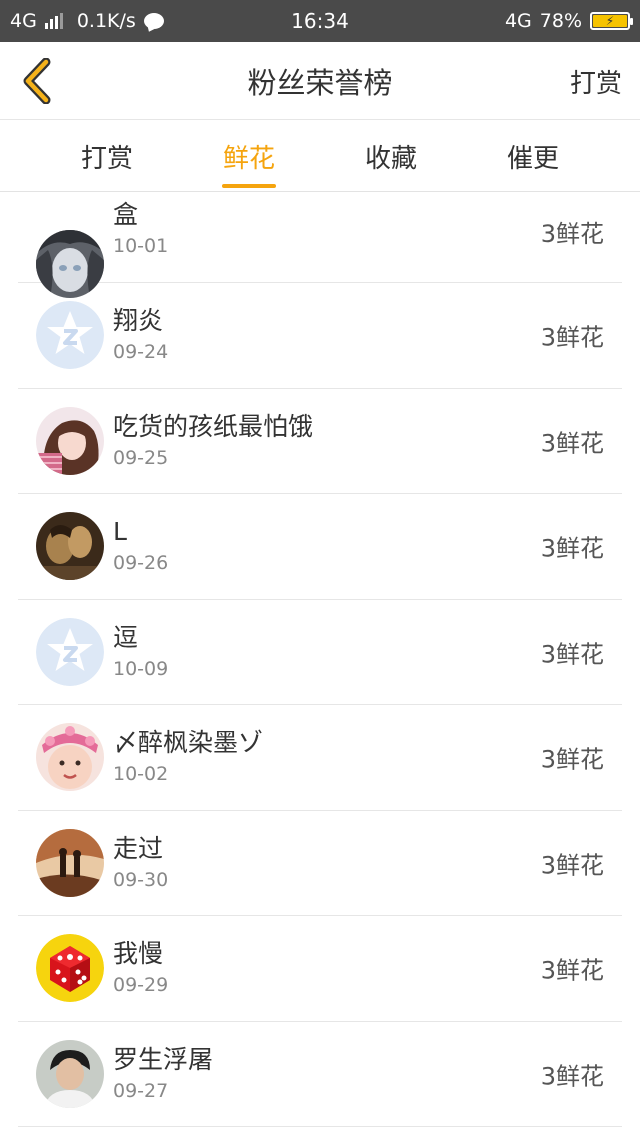 This screenshot has width=640, height=1138. I want to click on item-date: 09-26, so click(141, 563).